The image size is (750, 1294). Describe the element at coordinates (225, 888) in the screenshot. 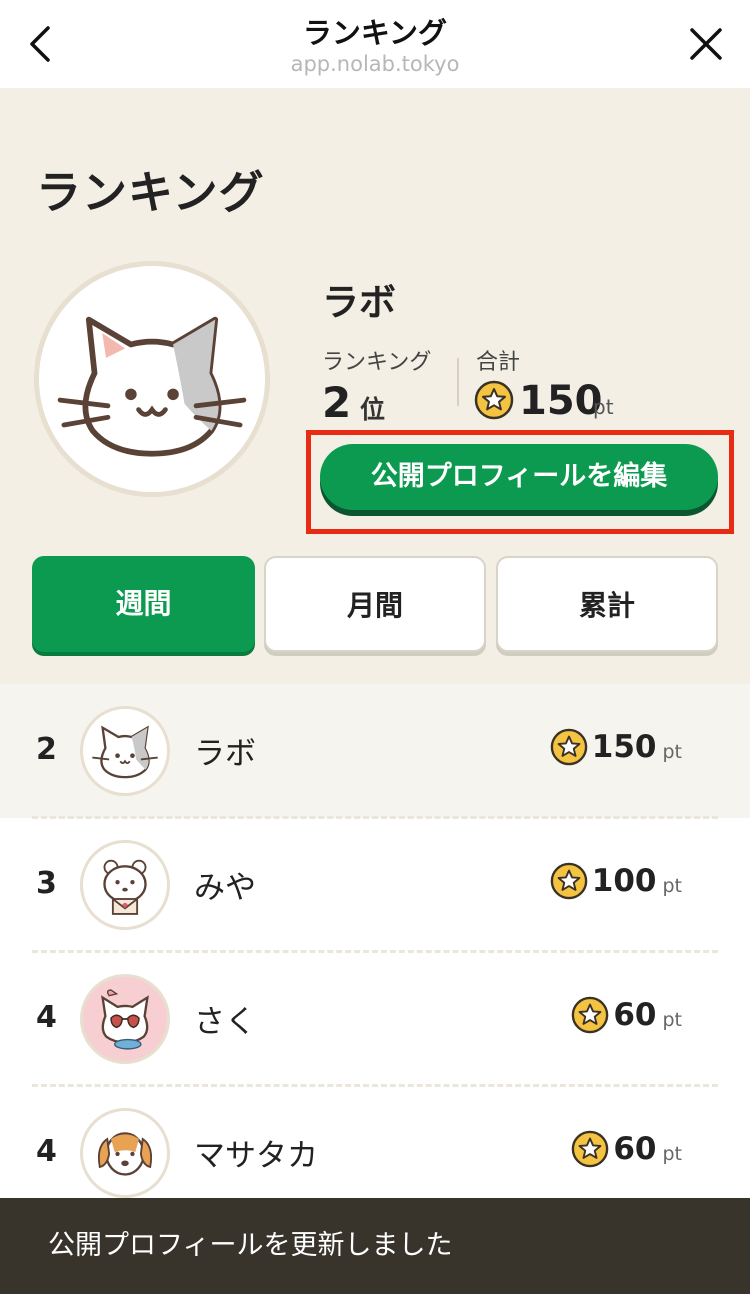

I see `user-name: みや` at that location.